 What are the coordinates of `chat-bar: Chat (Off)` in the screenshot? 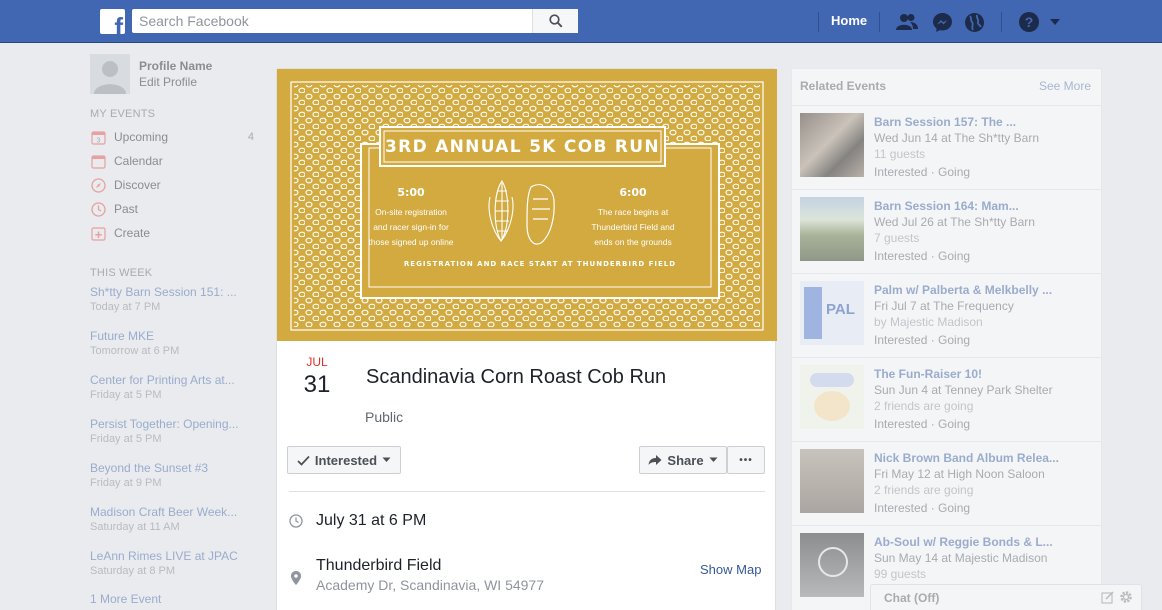 It's located at (1006, 597).